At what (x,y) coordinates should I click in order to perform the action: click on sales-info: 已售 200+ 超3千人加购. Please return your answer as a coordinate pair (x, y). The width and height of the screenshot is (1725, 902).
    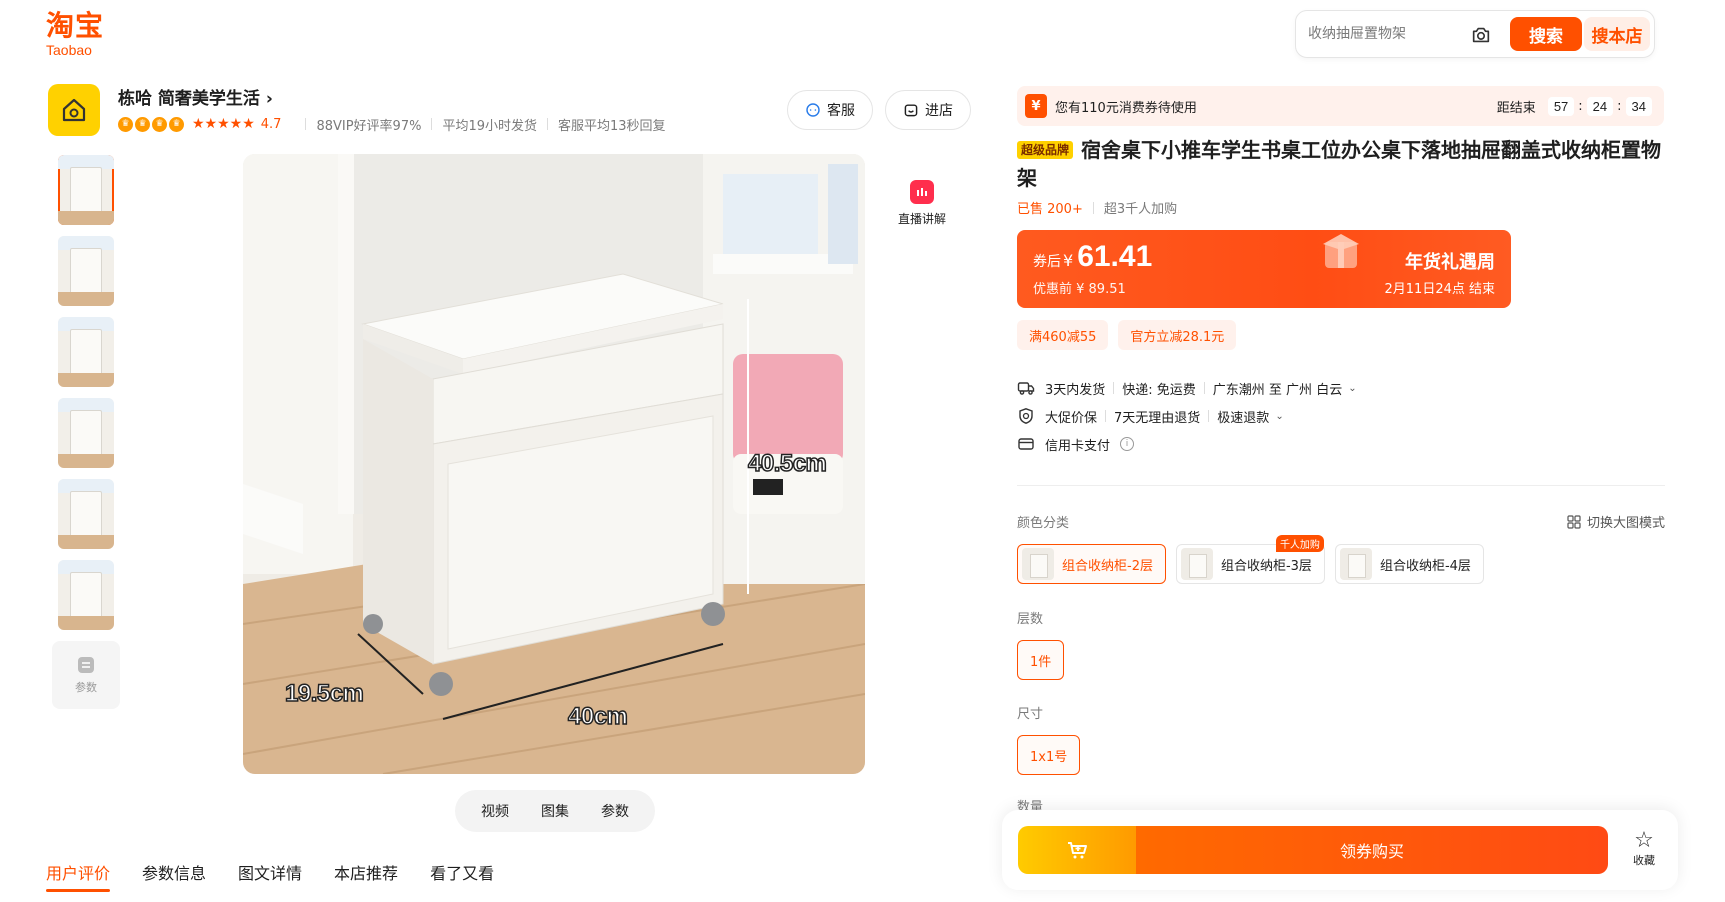
    Looking at the image, I should click on (1097, 207).